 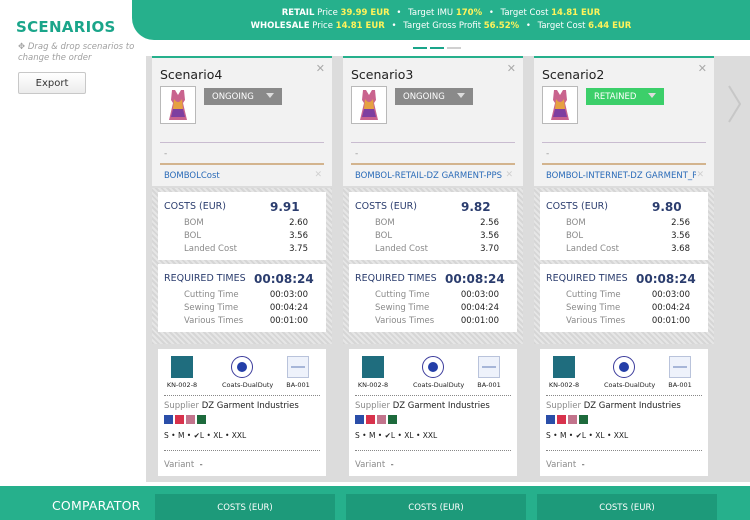 I want to click on wholesale-label: WHOLESALE, so click(x=280, y=26).